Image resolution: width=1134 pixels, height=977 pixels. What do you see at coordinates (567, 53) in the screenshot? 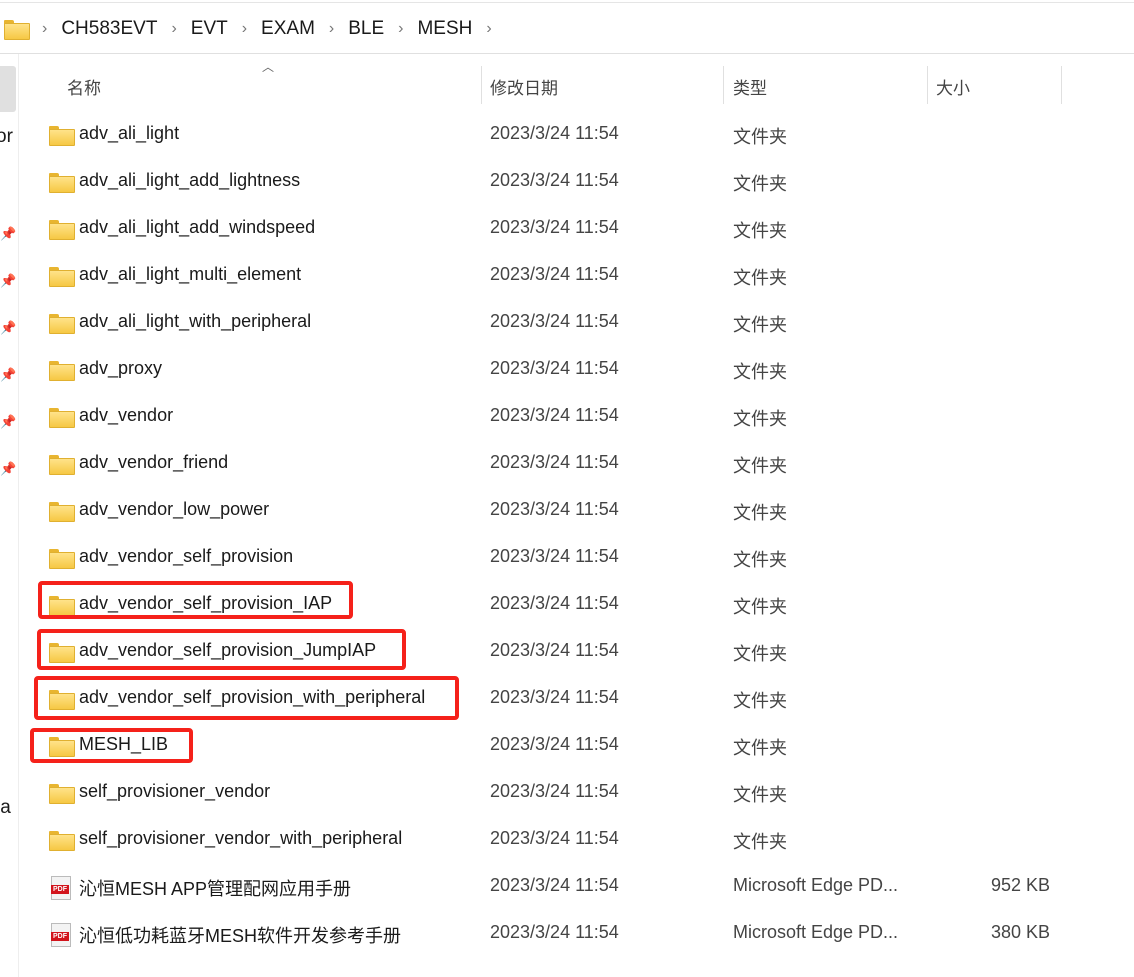
I see `divider` at bounding box center [567, 53].